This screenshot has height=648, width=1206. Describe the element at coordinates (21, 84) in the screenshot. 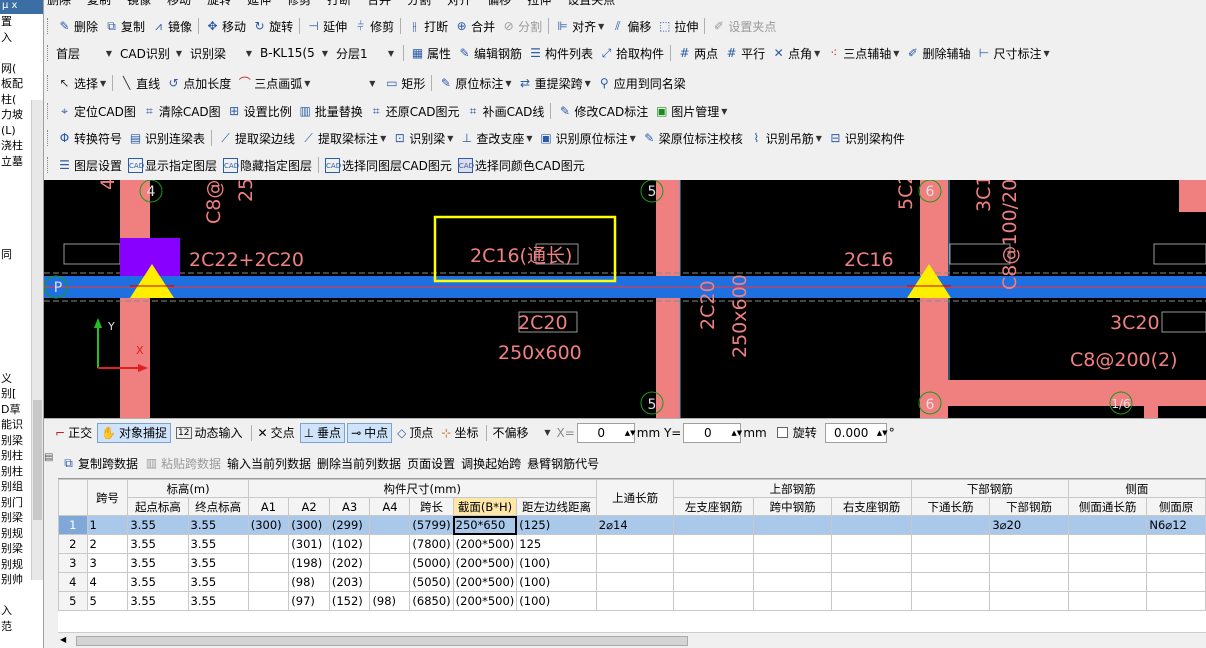

I see `left-panel-item: 板配` at that location.